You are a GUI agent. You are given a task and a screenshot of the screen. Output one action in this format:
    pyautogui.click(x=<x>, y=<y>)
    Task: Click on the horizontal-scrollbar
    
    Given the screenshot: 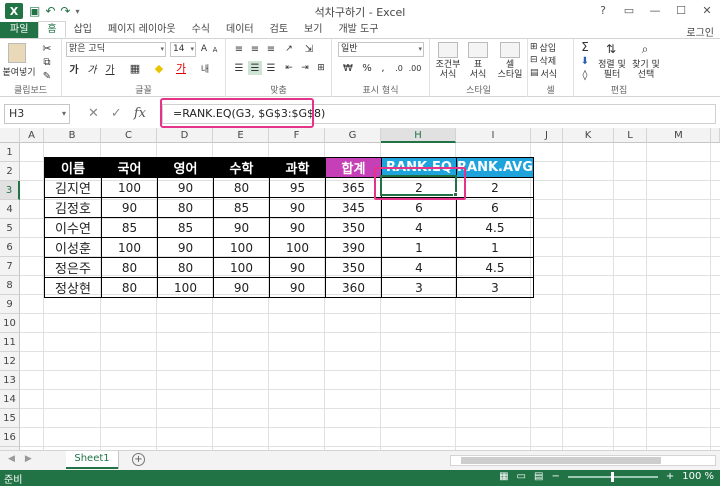 What is the action you would take?
    pyautogui.click(x=583, y=460)
    